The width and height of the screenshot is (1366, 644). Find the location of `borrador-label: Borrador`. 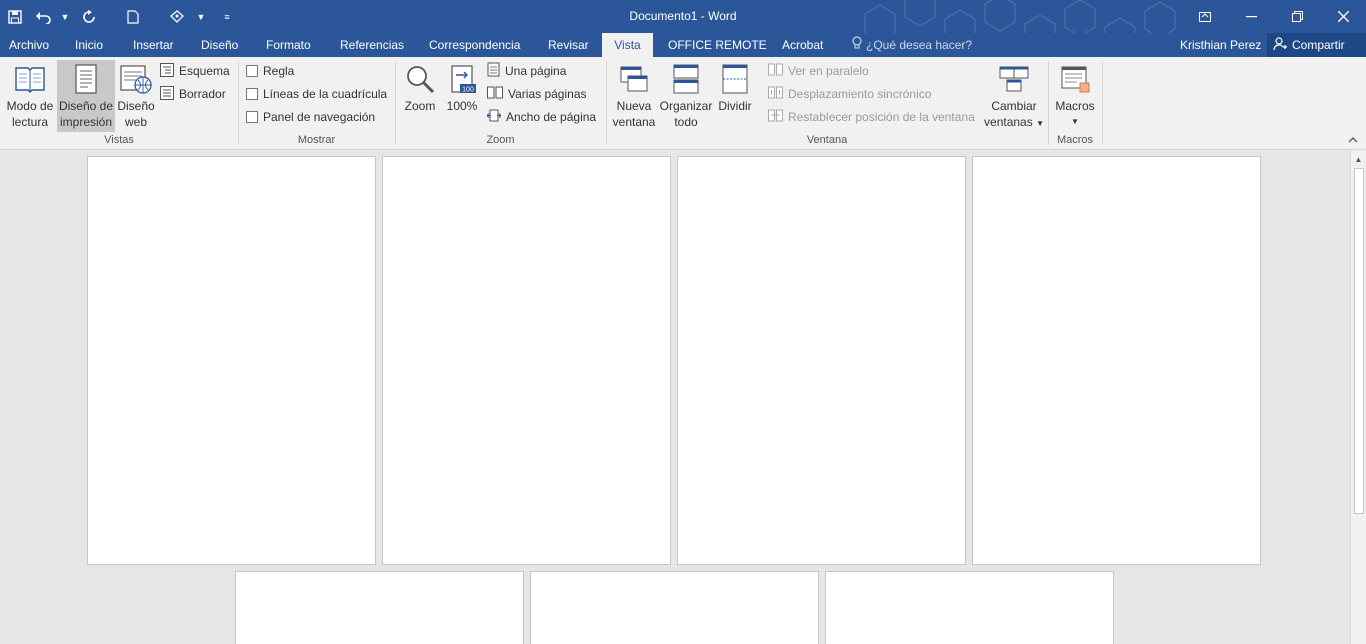

borrador-label: Borrador is located at coordinates (202, 94).